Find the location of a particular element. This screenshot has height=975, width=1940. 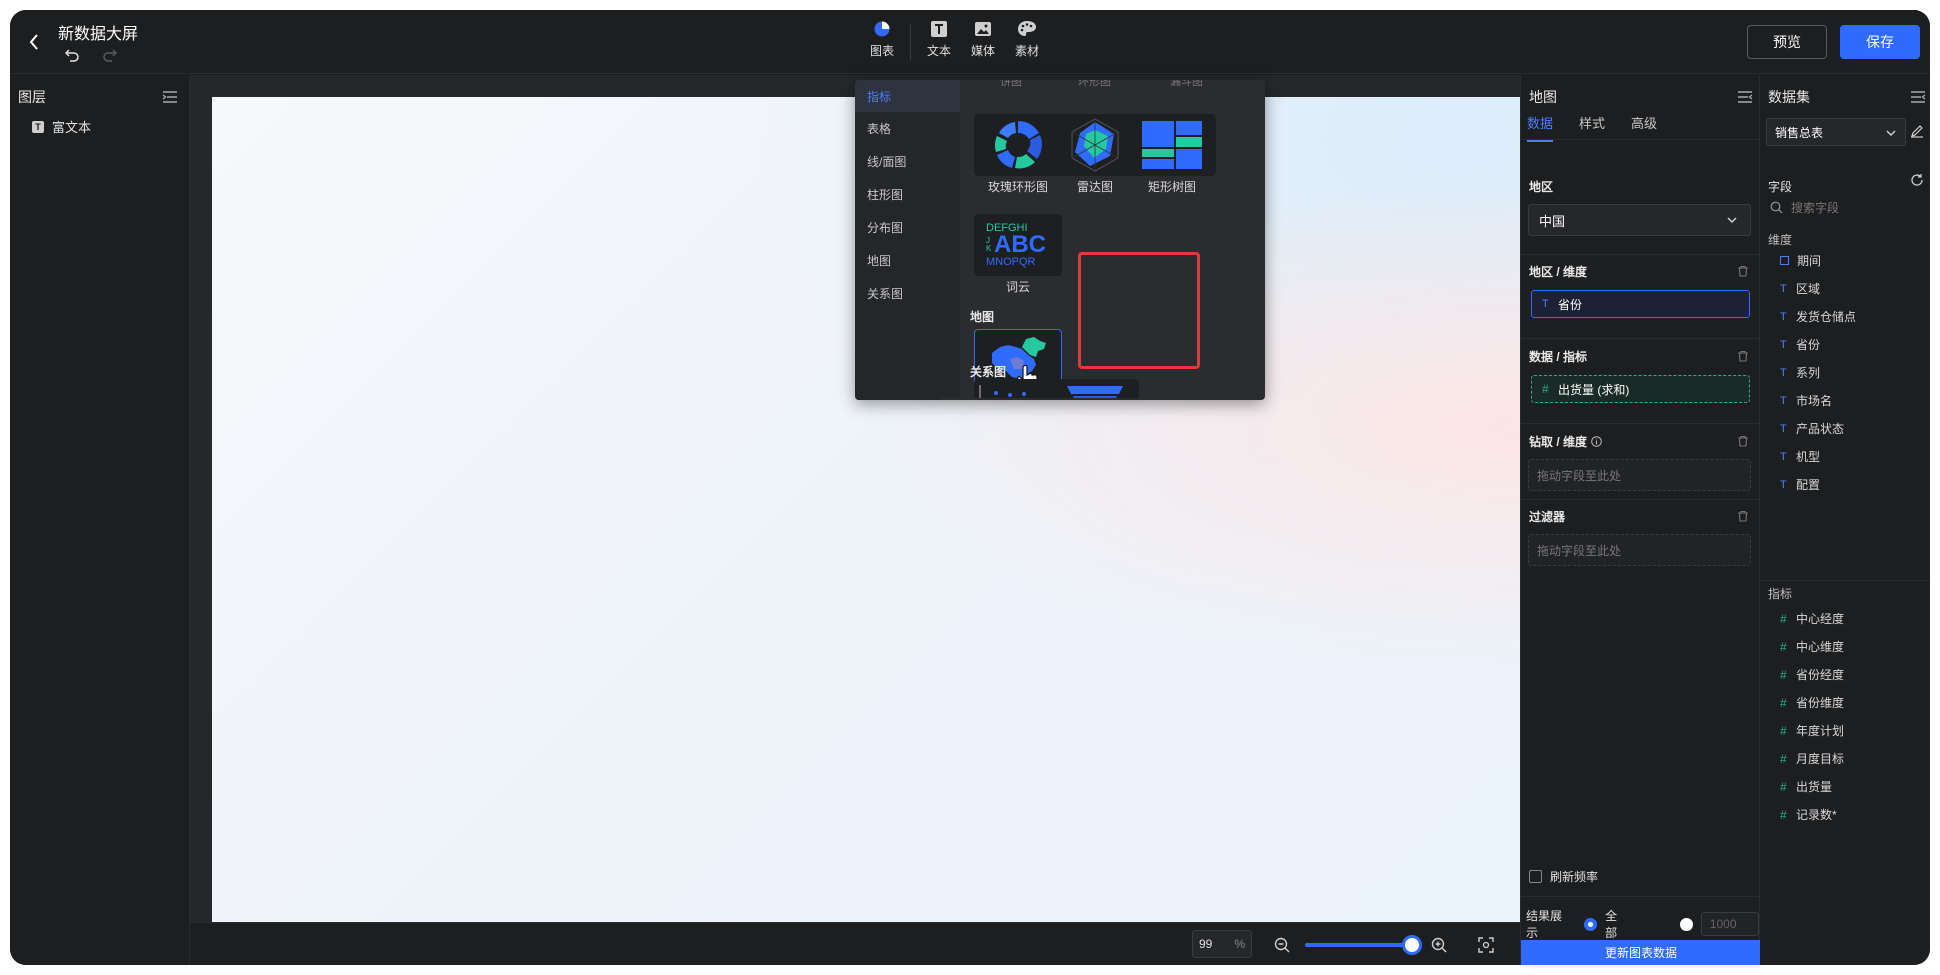

field-item: # 记录数* is located at coordinates (1808, 814).